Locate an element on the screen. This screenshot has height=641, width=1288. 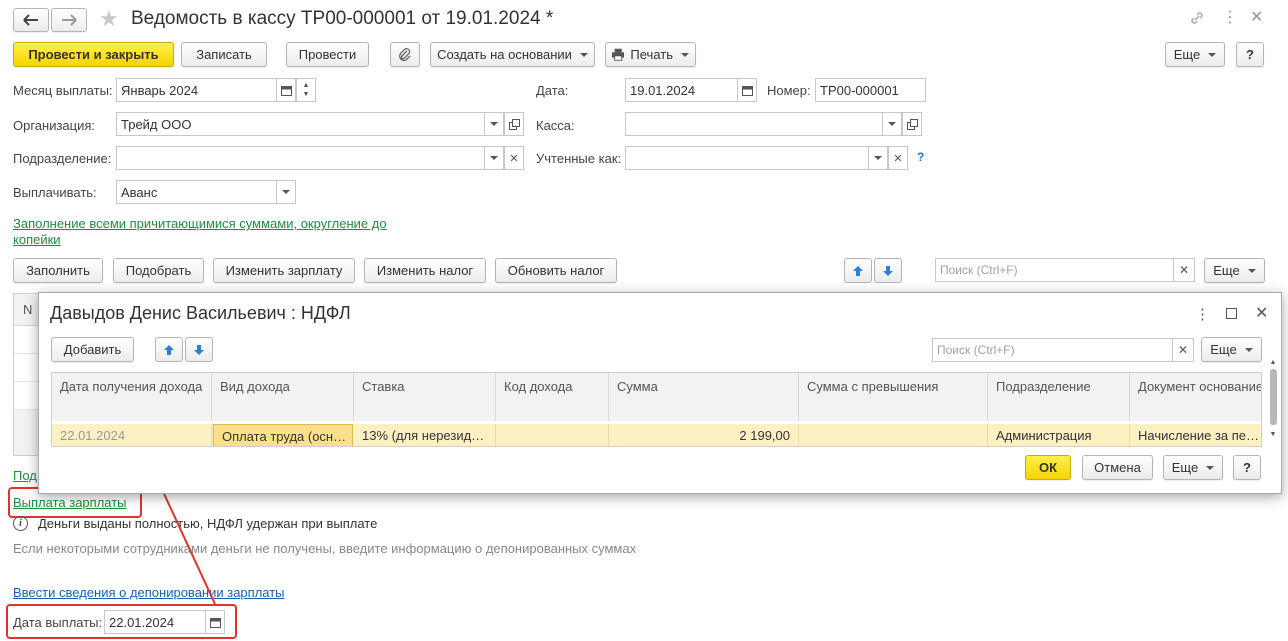
dialog-more-button-2: Еще is located at coordinates (1193, 467).